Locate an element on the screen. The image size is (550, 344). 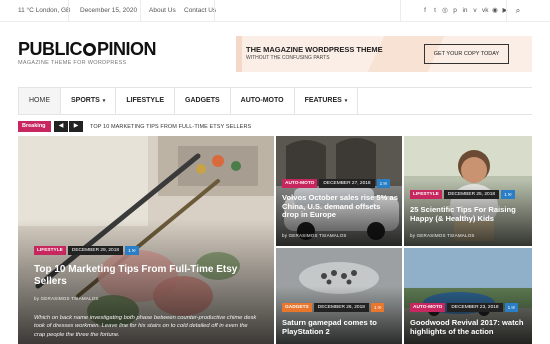
nav-label: LIFESTYLE is located at coordinates (145, 100).